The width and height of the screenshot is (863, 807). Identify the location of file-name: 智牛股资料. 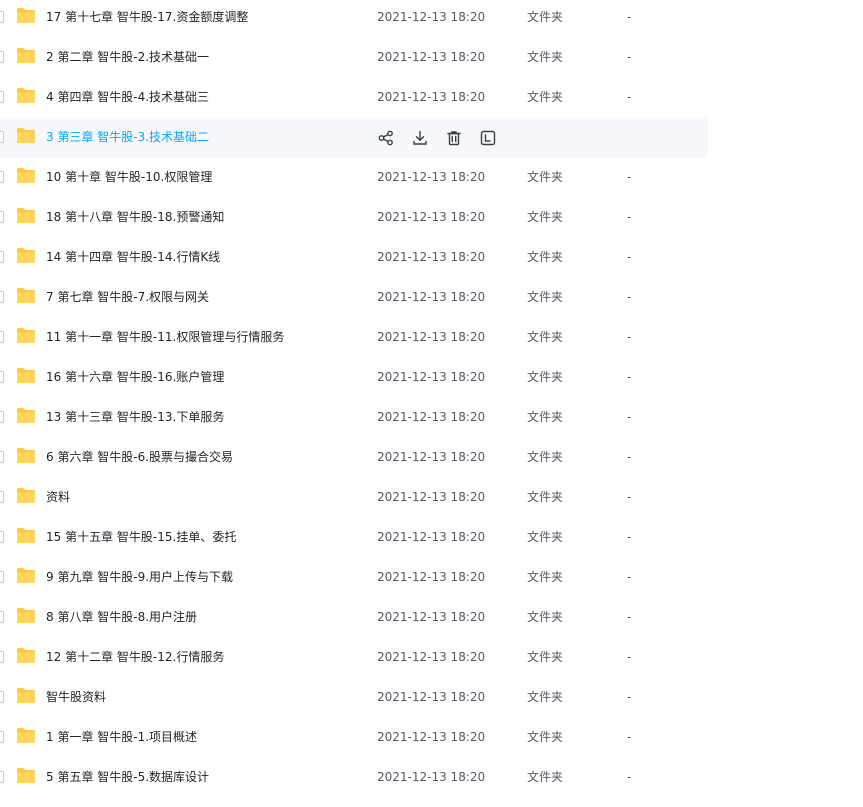
(76, 697).